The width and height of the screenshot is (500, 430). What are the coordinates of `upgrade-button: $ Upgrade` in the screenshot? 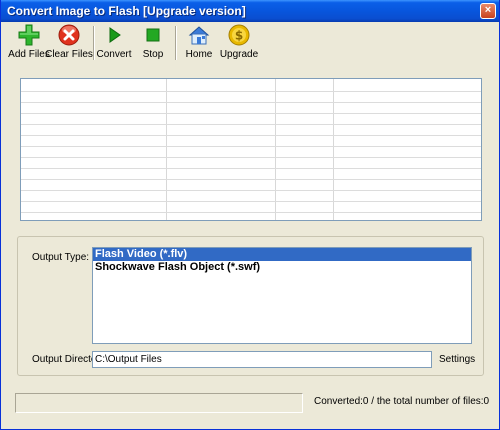 It's located at (239, 44).